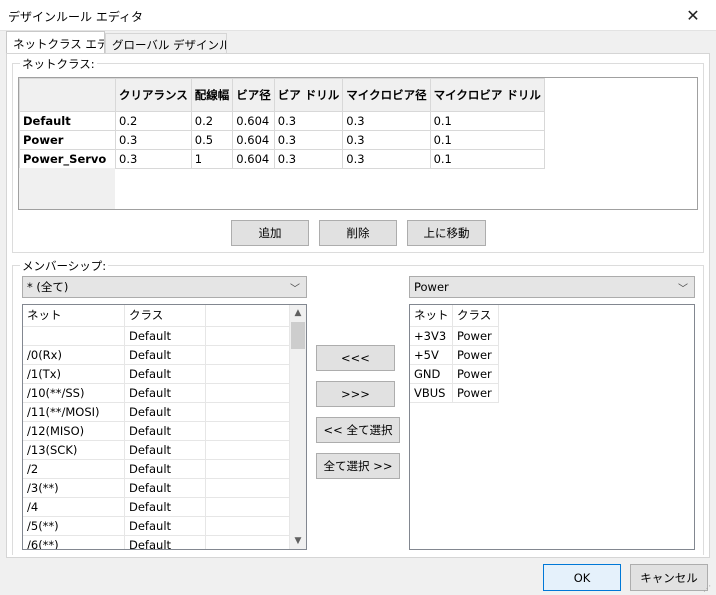 The height and width of the screenshot is (595, 716). Describe the element at coordinates (487, 95) in the screenshot. I see `col-header-microvia-drill: マイクロビア ドリル` at that location.